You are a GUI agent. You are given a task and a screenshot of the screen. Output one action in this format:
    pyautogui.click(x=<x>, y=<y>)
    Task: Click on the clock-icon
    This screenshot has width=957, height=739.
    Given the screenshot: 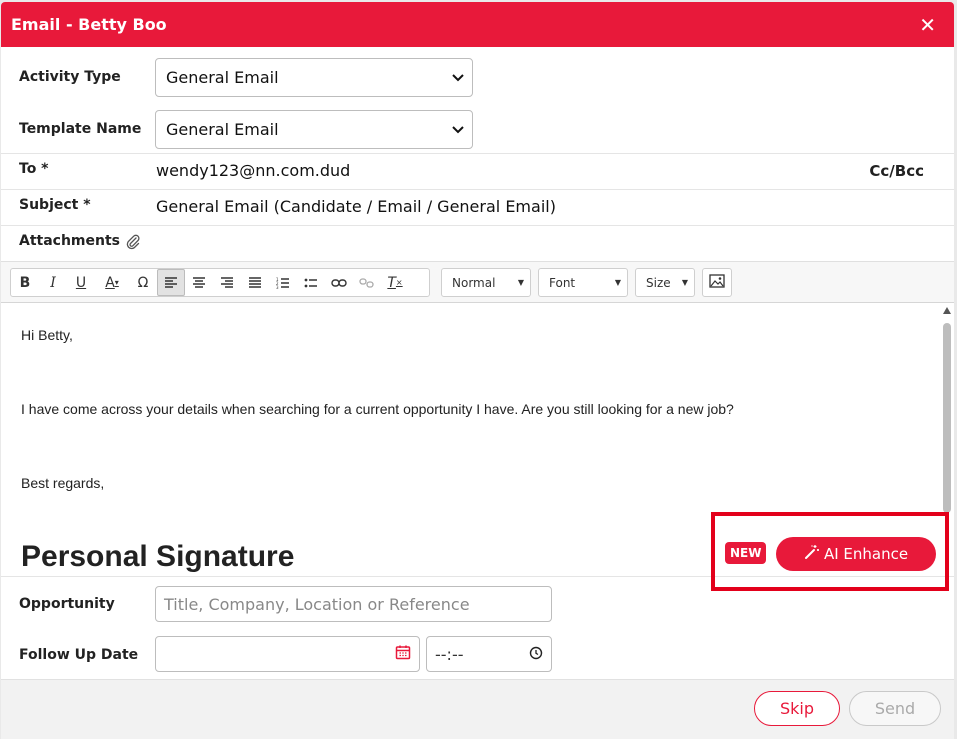 What is the action you would take?
    pyautogui.click(x=536, y=654)
    